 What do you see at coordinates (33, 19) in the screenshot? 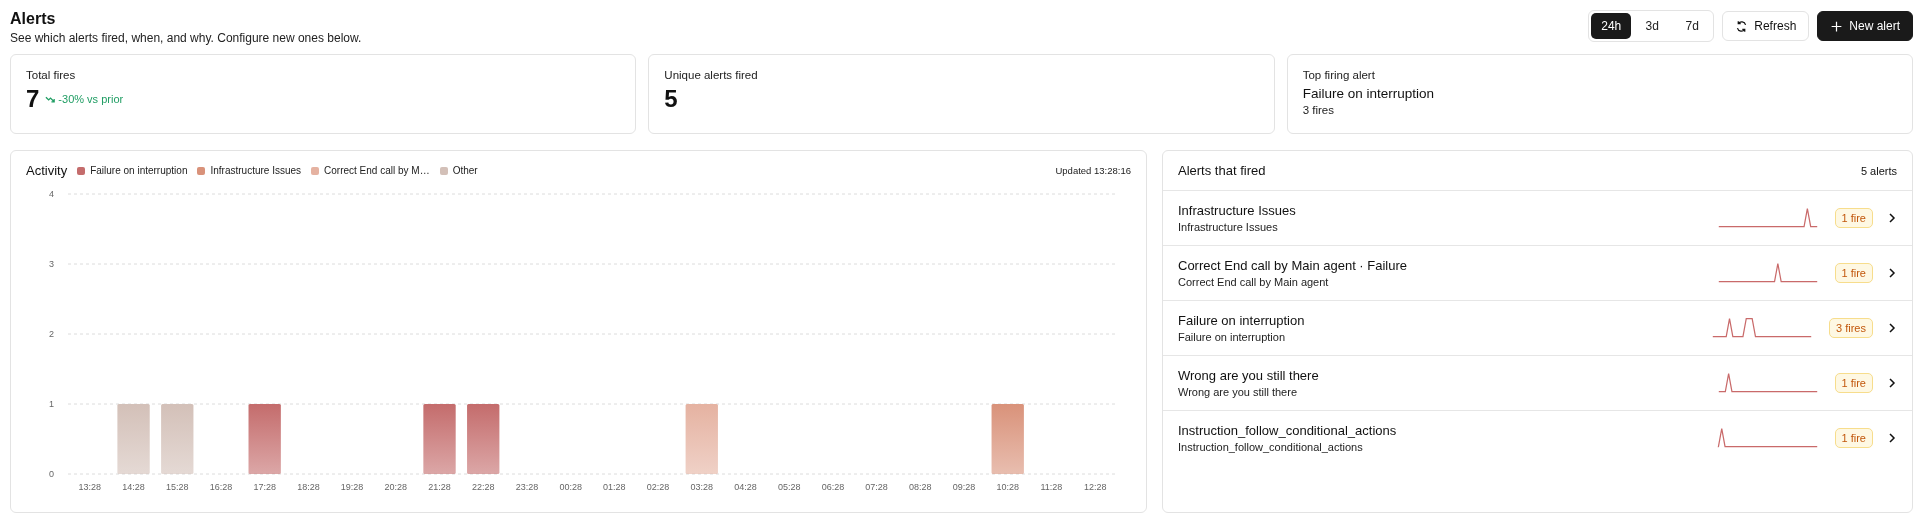
I see `page-title: Alerts` at bounding box center [33, 19].